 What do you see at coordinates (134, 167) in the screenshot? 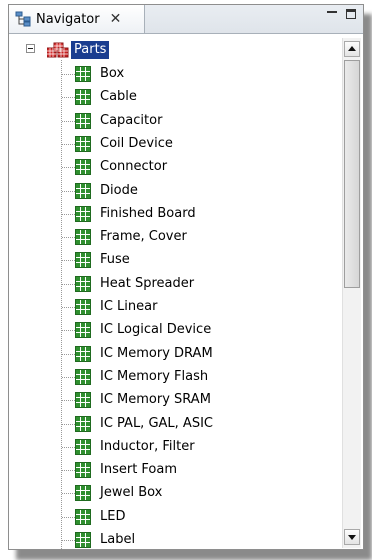
I see `tree-item-label: Connector` at bounding box center [134, 167].